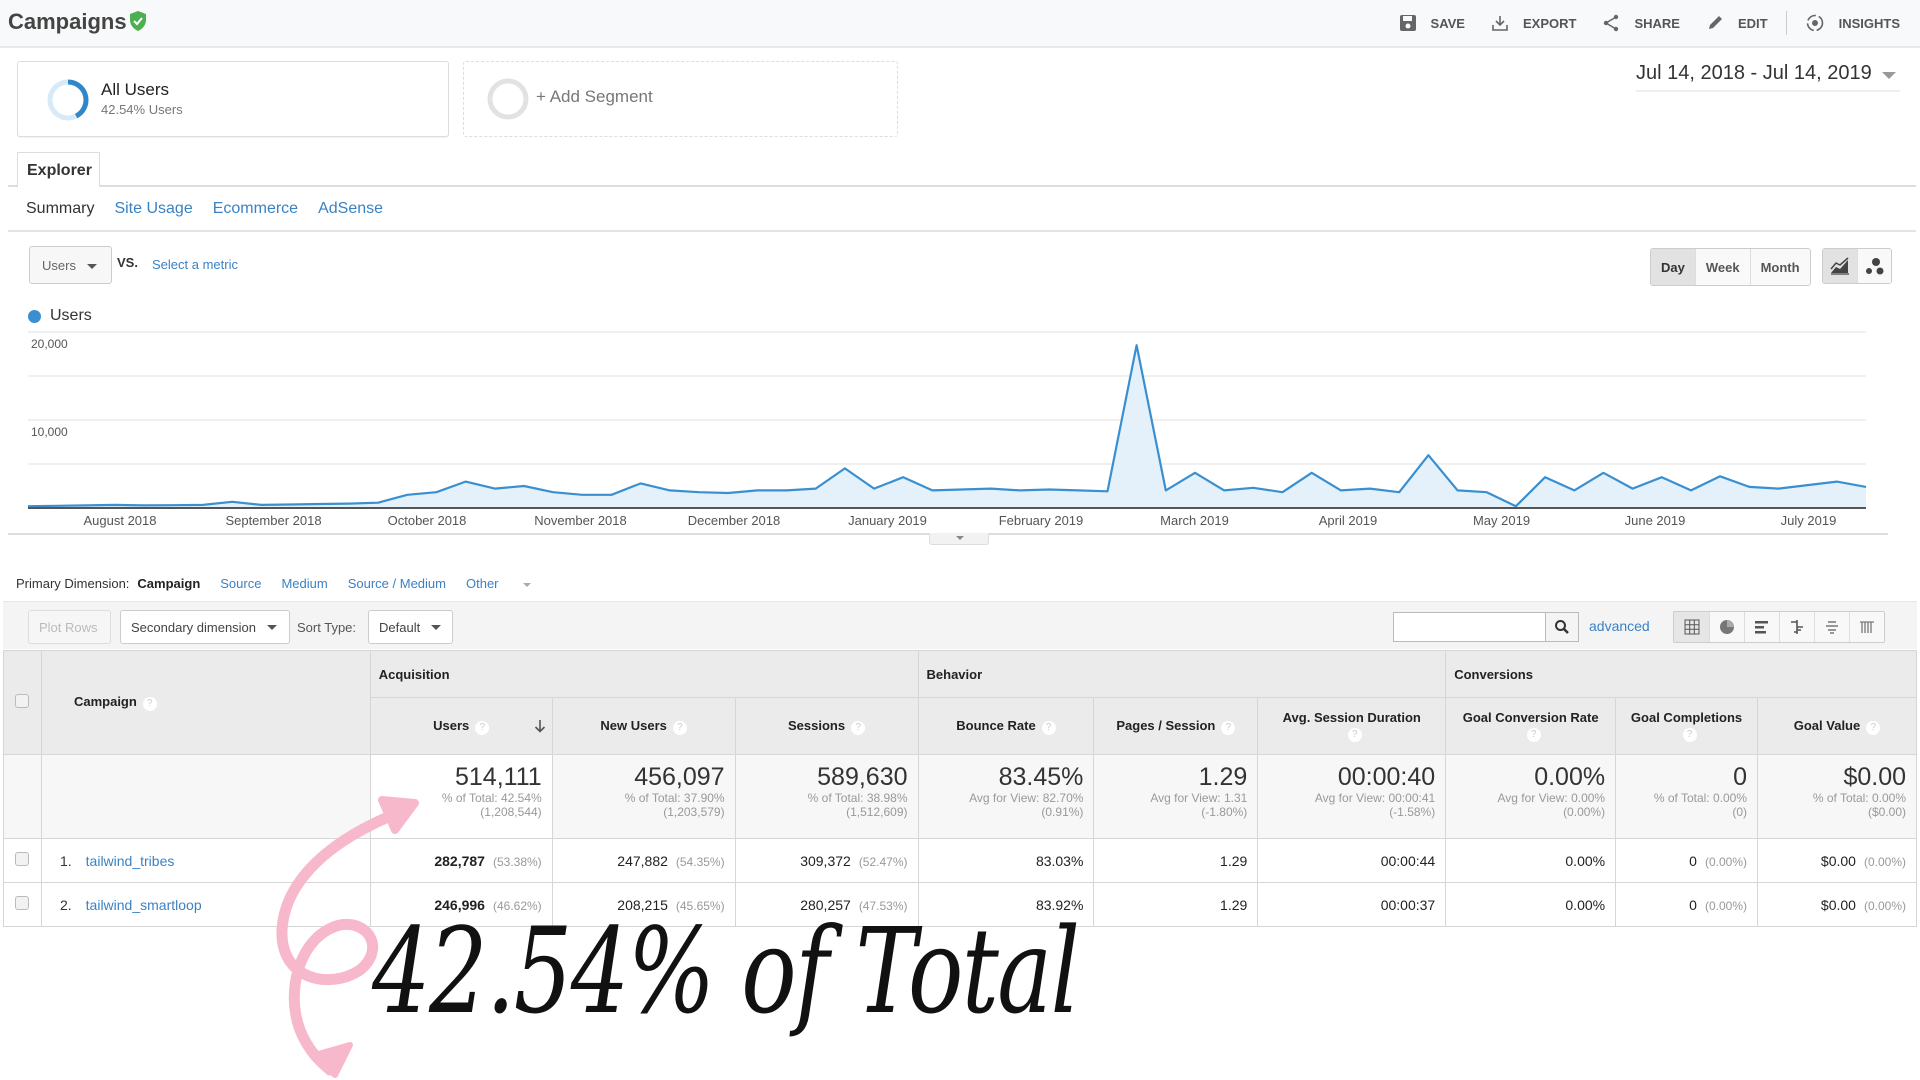 The image size is (1920, 1080). What do you see at coordinates (1412, 812) in the screenshot?
I see `total-abs: (-1.58%)` at bounding box center [1412, 812].